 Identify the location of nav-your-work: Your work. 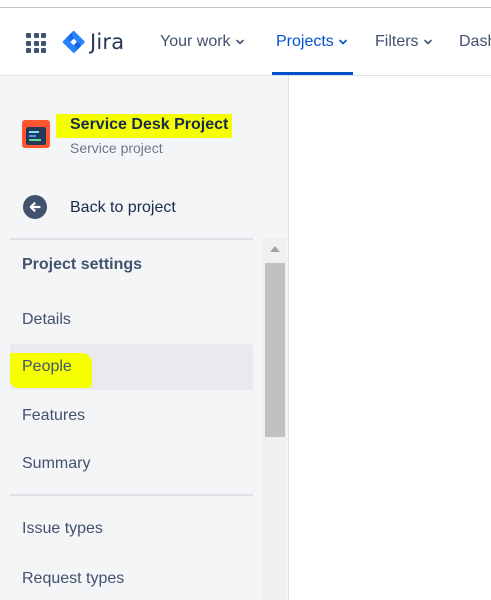
(202, 42).